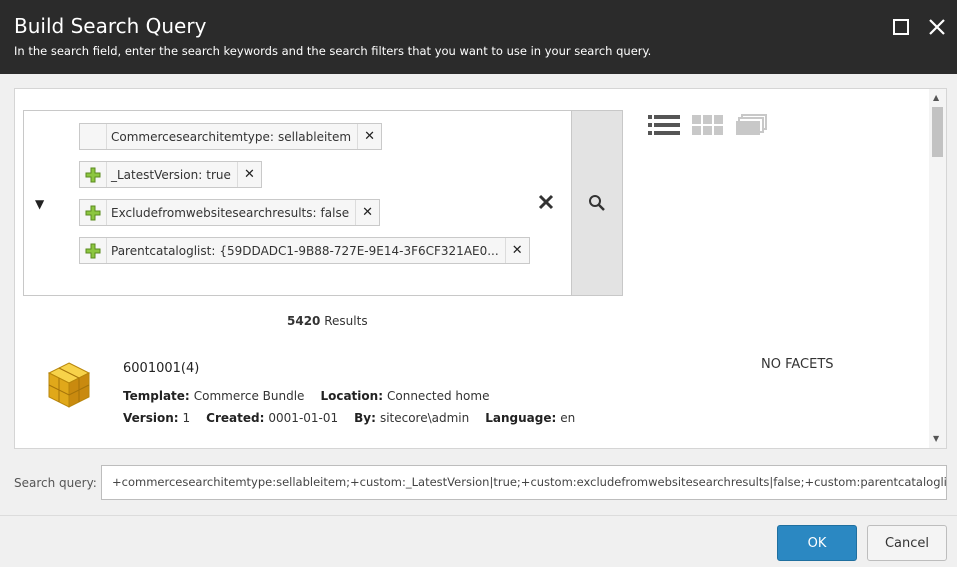  I want to click on dialog-footer: OK Cancel, so click(478, 541).